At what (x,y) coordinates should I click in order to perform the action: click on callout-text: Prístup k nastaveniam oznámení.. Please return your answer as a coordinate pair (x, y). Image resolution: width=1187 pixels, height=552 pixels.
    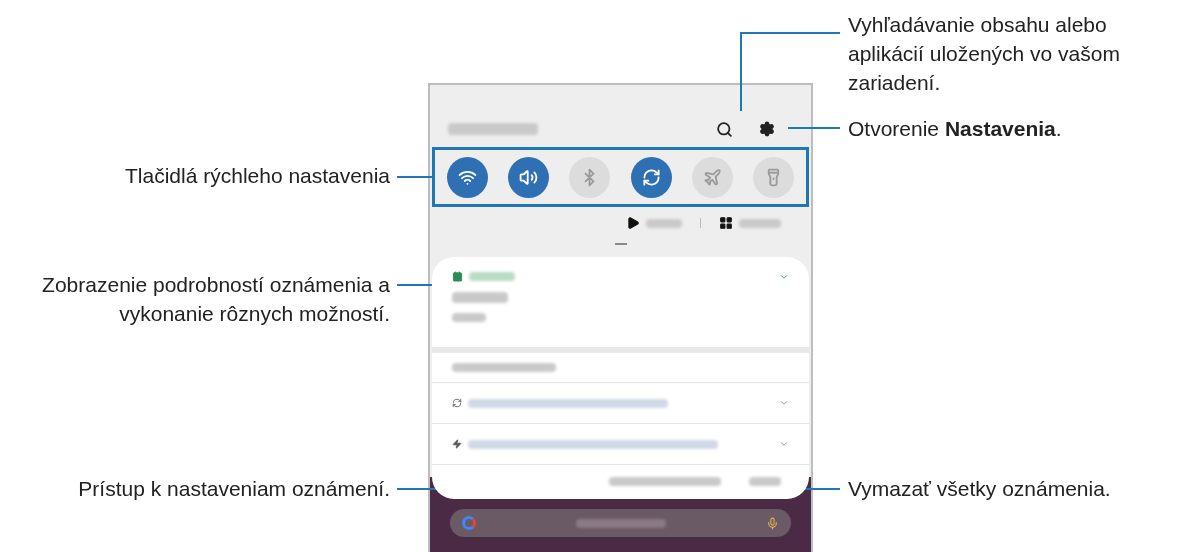
    Looking at the image, I should click on (233, 489).